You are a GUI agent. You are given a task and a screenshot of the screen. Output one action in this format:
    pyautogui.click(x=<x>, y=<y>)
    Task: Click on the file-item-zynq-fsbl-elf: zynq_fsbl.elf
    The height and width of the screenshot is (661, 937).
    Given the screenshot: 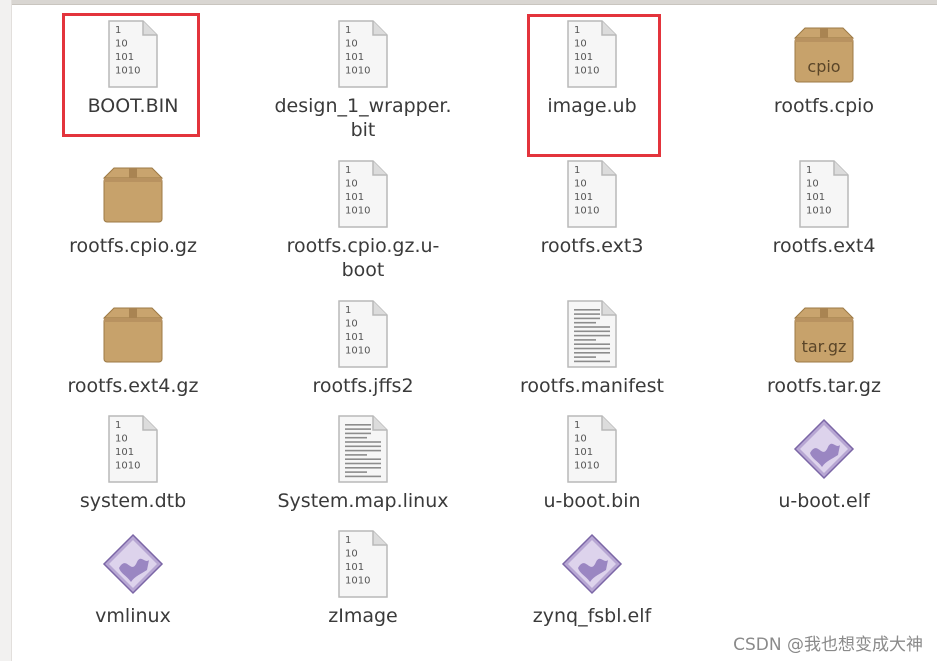 What is the action you would take?
    pyautogui.click(x=592, y=578)
    